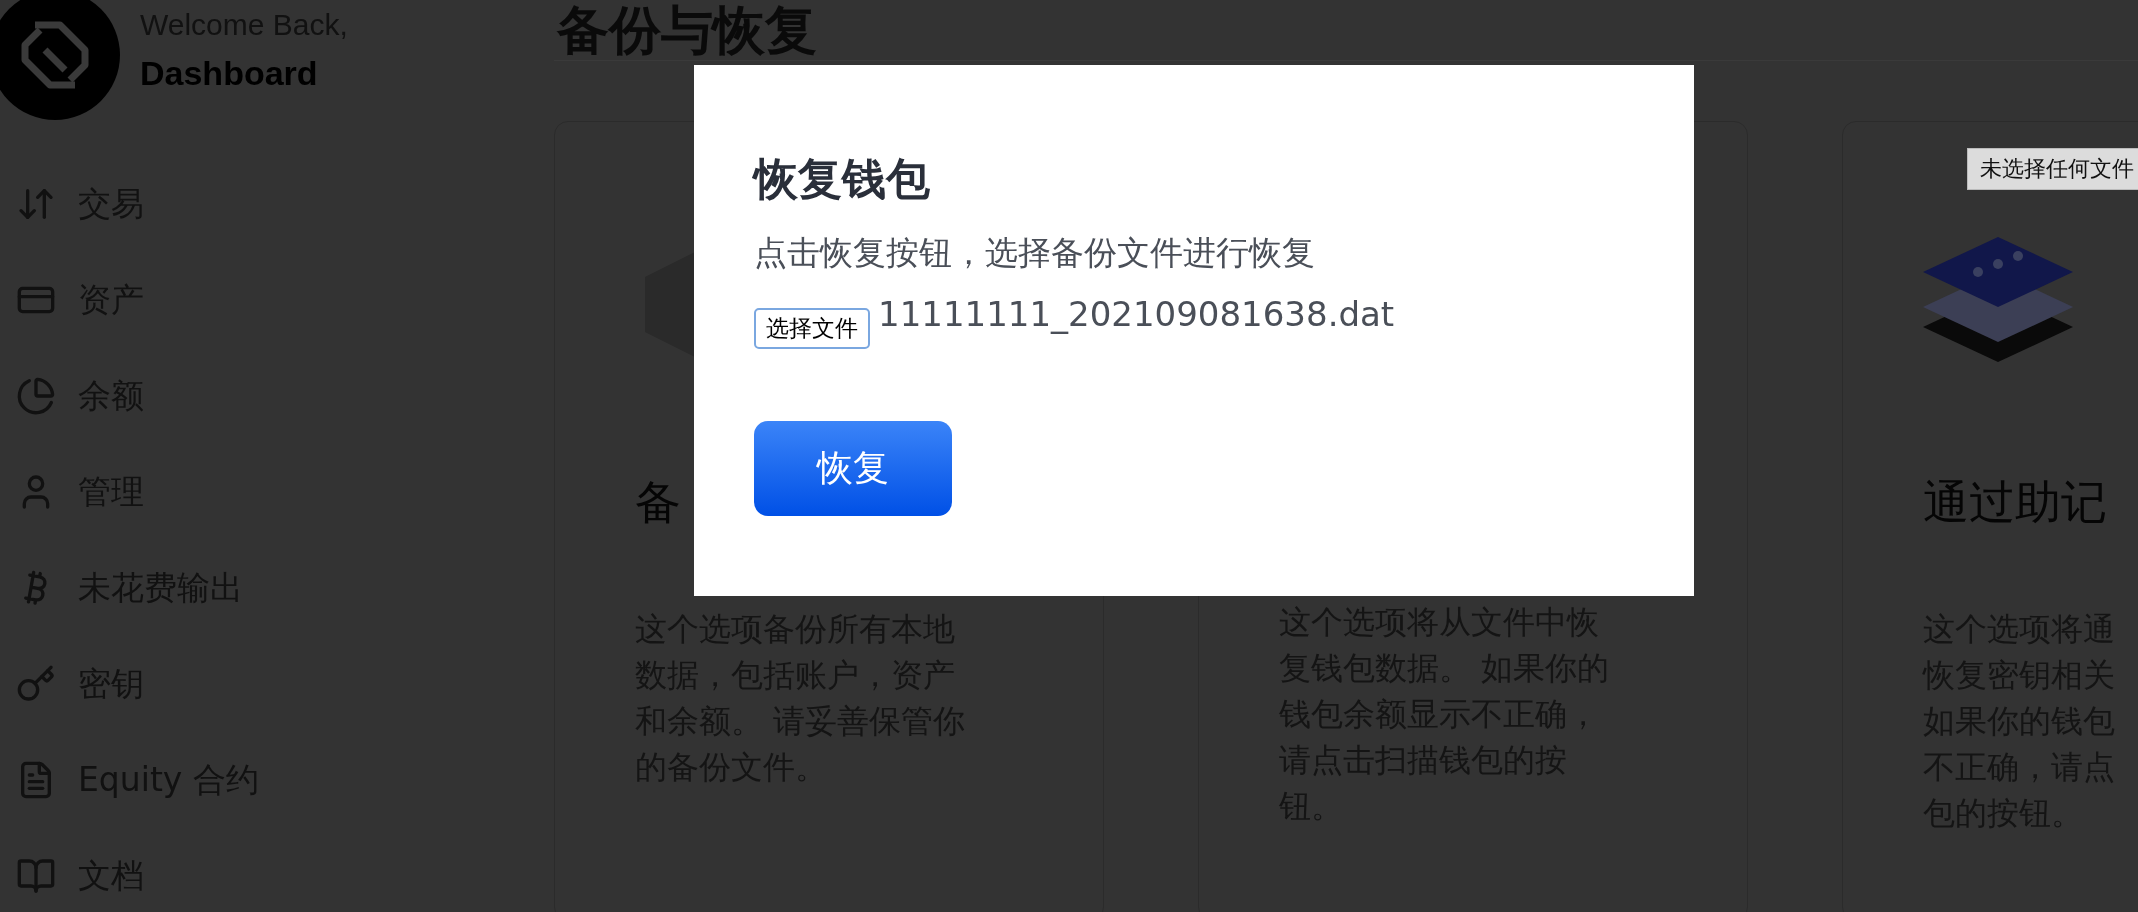 This screenshot has width=2138, height=912. Describe the element at coordinates (853, 468) in the screenshot. I see `restore-button: 恢复` at that location.